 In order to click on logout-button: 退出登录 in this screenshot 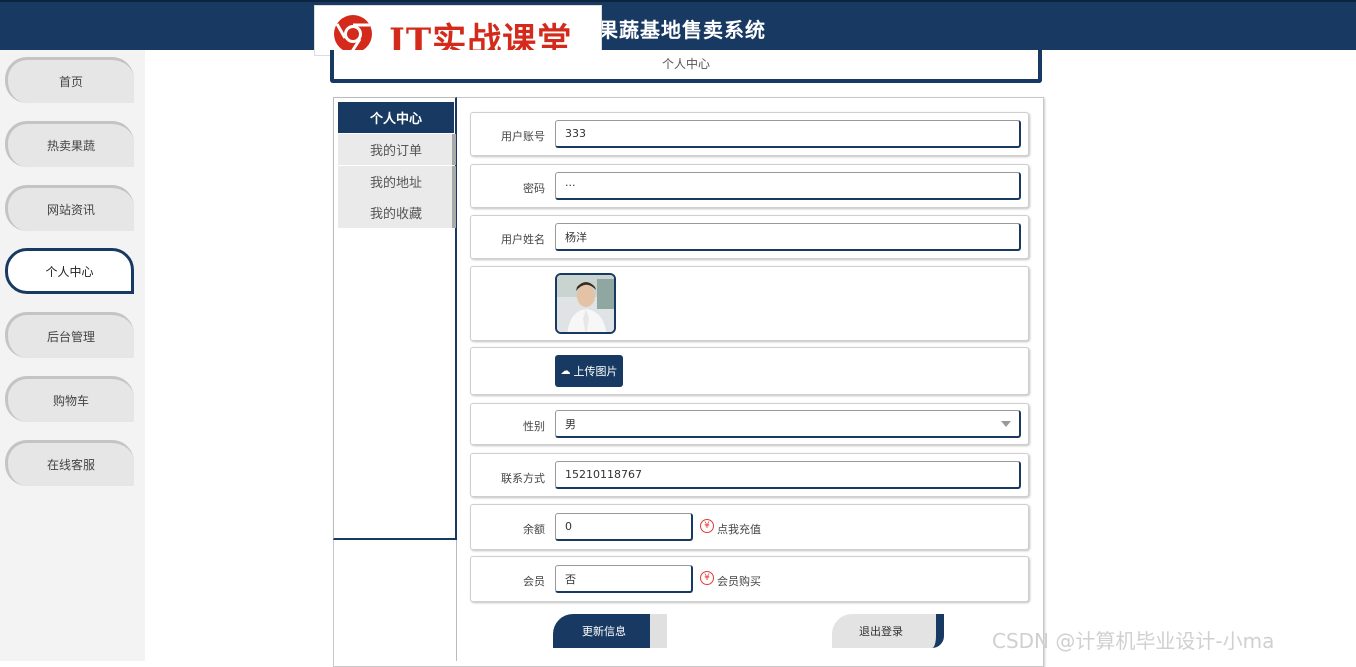, I will do `click(888, 631)`.